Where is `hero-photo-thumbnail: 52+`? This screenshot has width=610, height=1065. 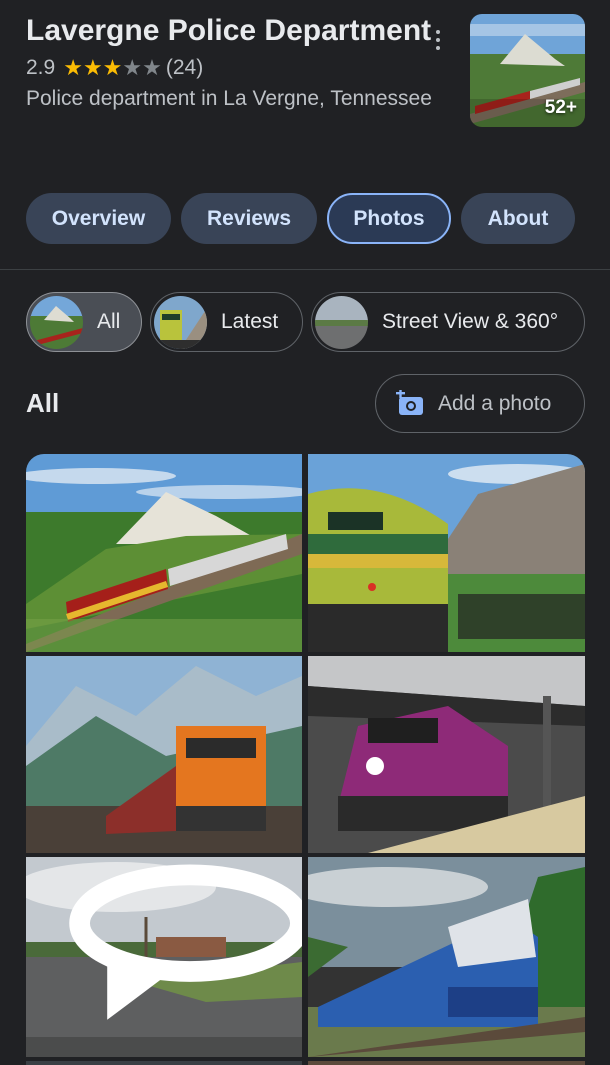 hero-photo-thumbnail: 52+ is located at coordinates (527, 70).